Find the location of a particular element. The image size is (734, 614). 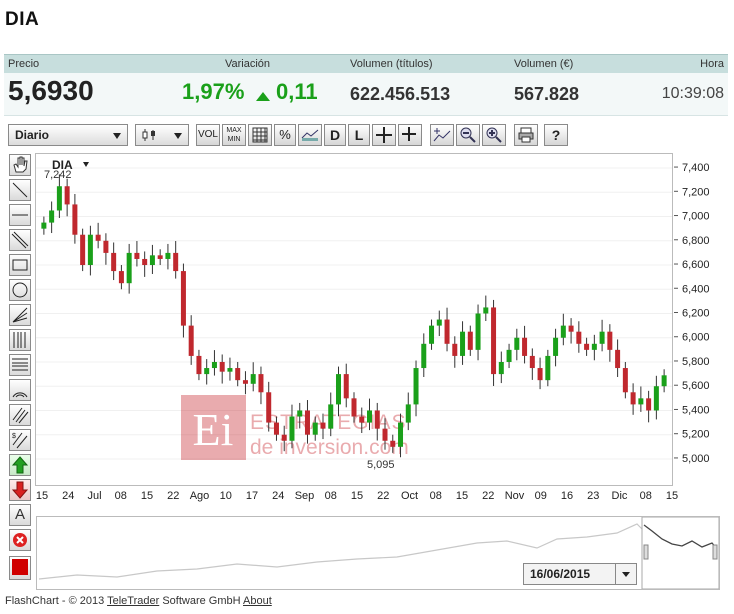

trendline-tool-button is located at coordinates (20, 190).